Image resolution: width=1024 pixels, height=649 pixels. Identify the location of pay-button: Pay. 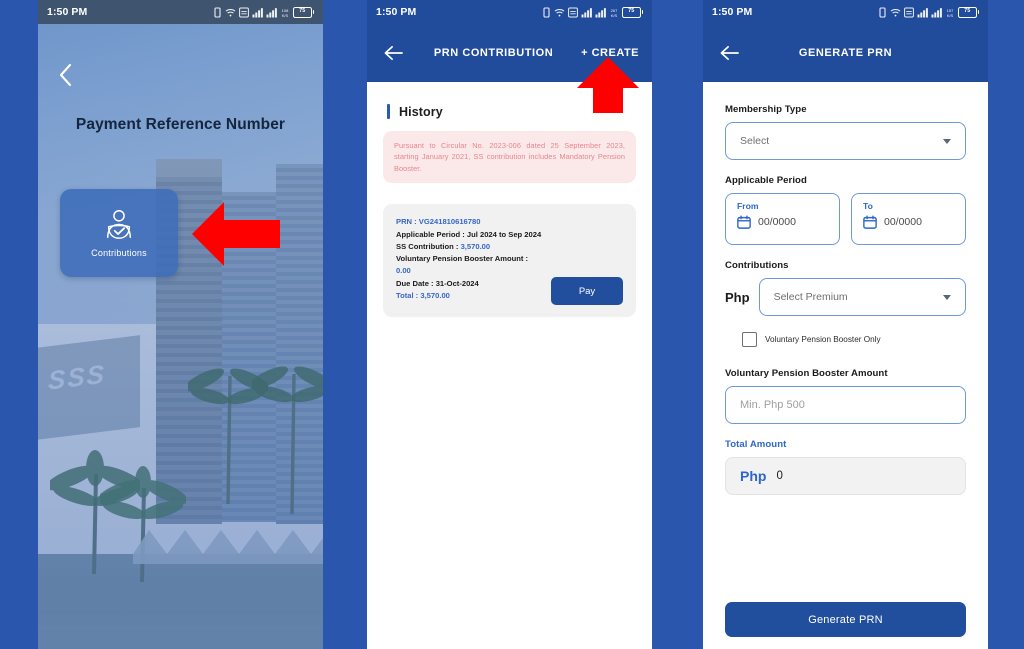
(587, 291).